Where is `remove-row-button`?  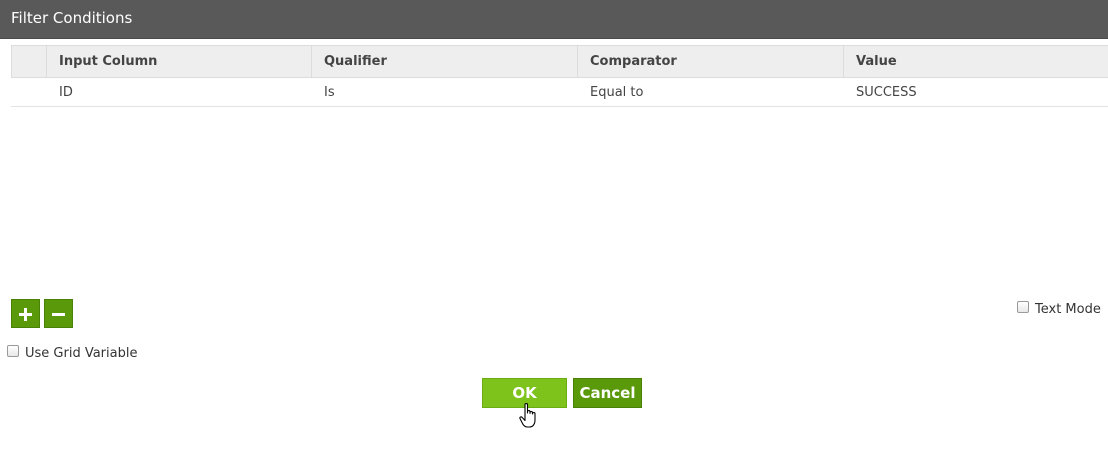 remove-row-button is located at coordinates (58, 313).